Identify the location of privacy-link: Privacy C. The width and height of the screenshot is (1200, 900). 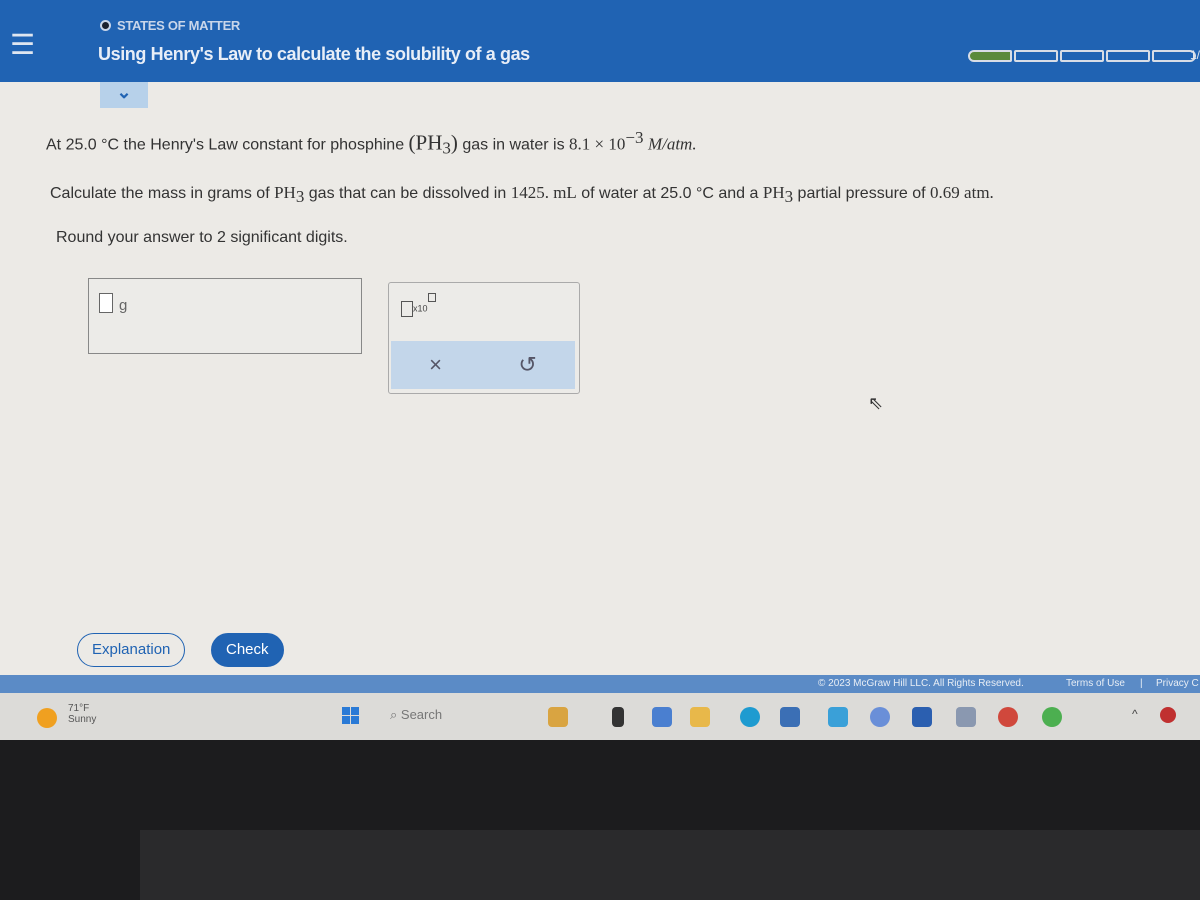
(1177, 683).